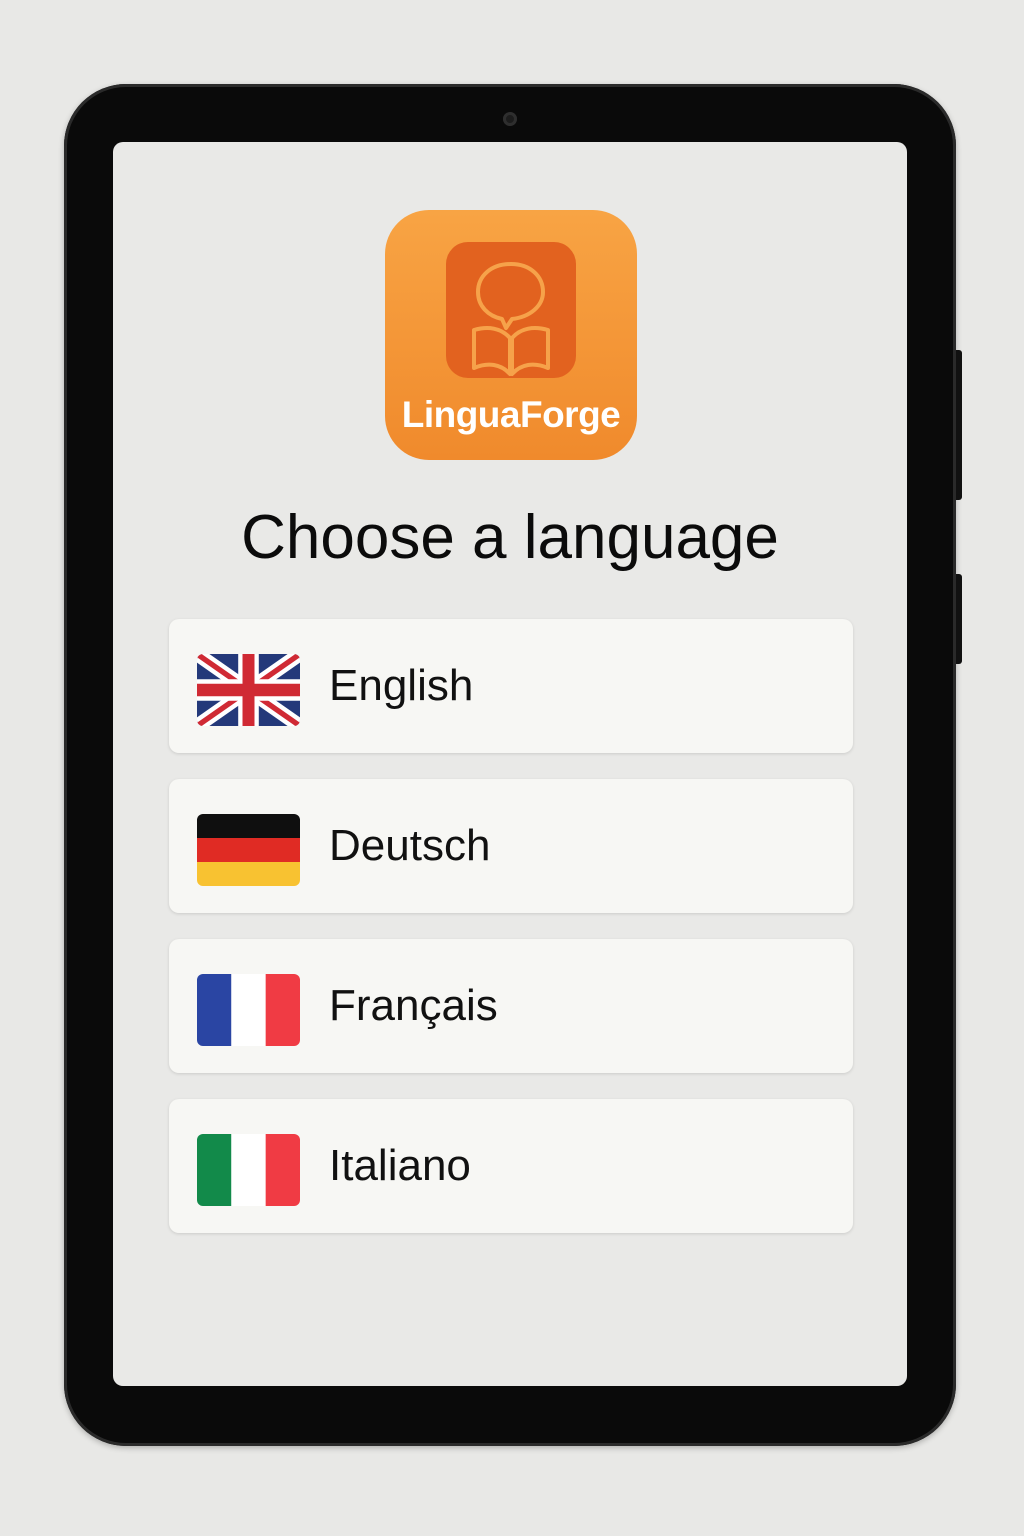  I want to click on language-option-english: English, so click(511, 686).